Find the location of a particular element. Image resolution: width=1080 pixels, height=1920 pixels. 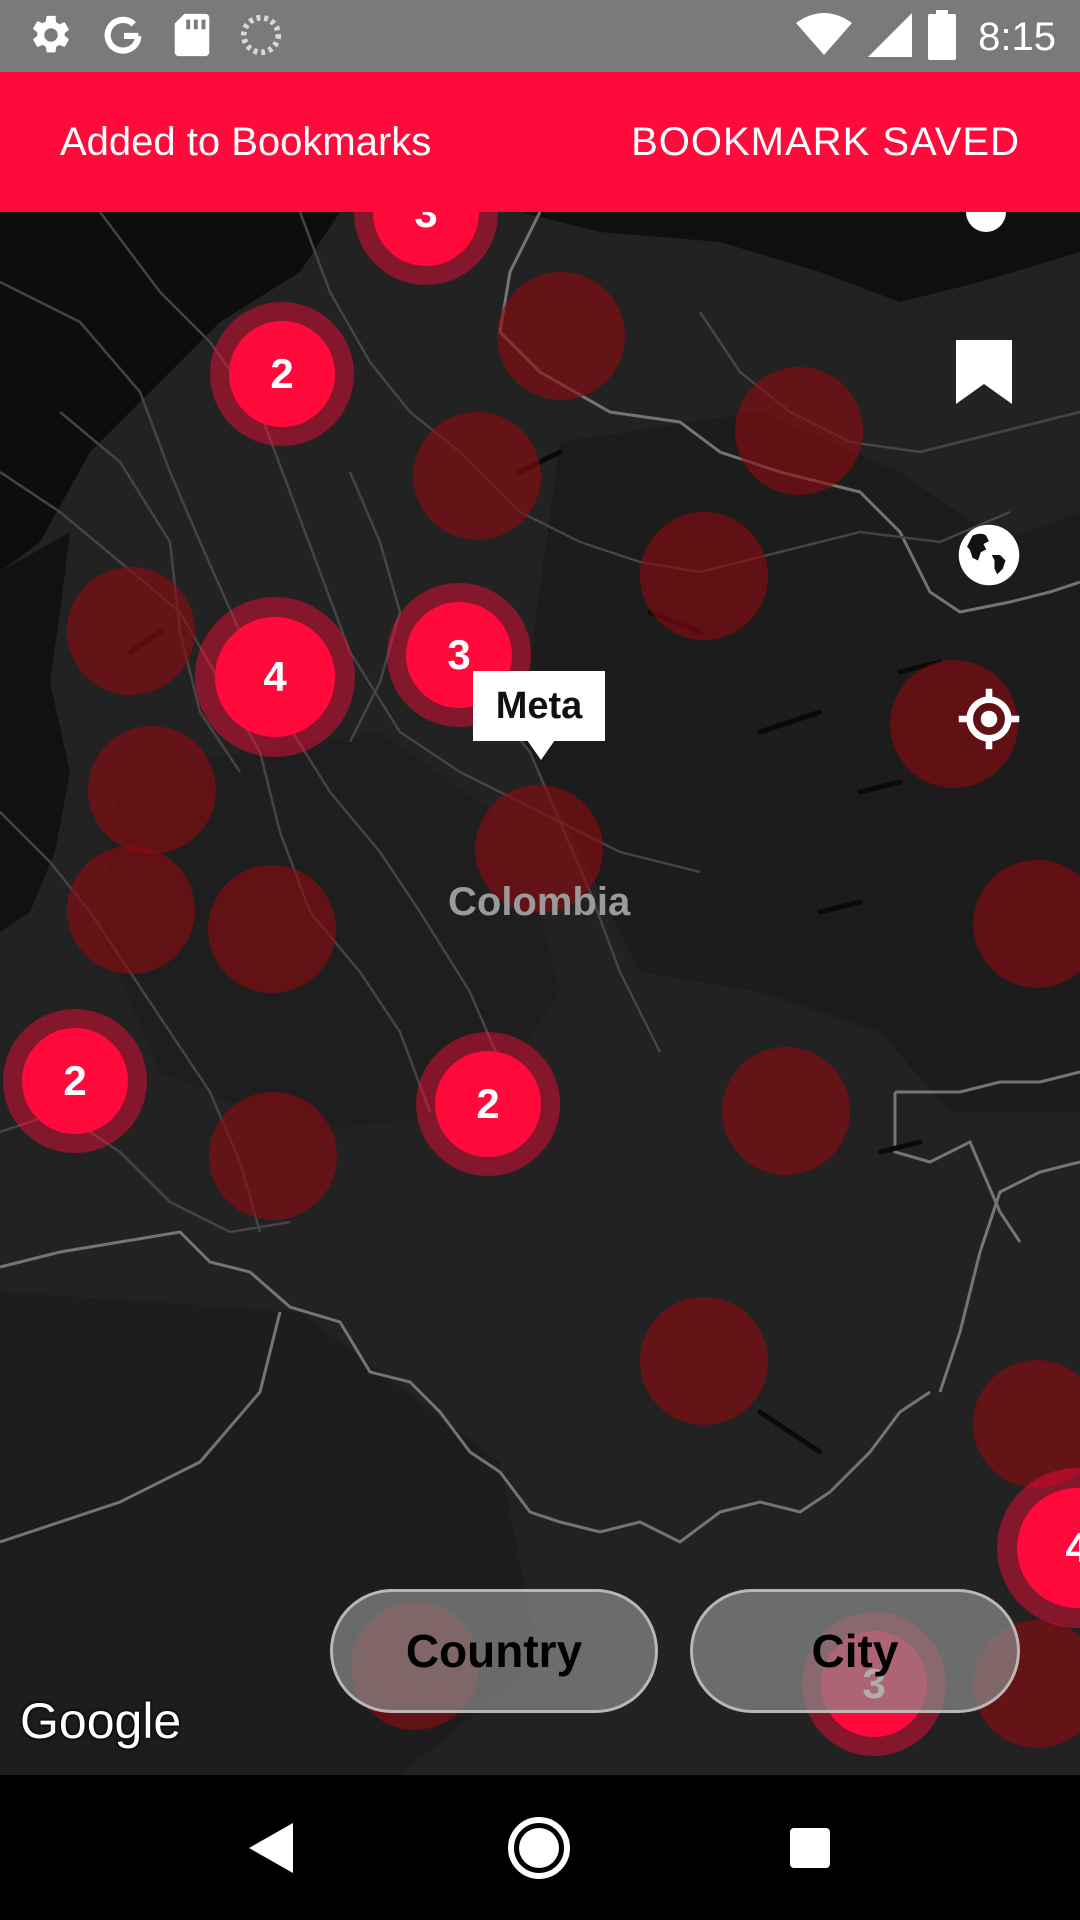

snackbar-action-button: BOOKMARK SAVED is located at coordinates (825, 142).